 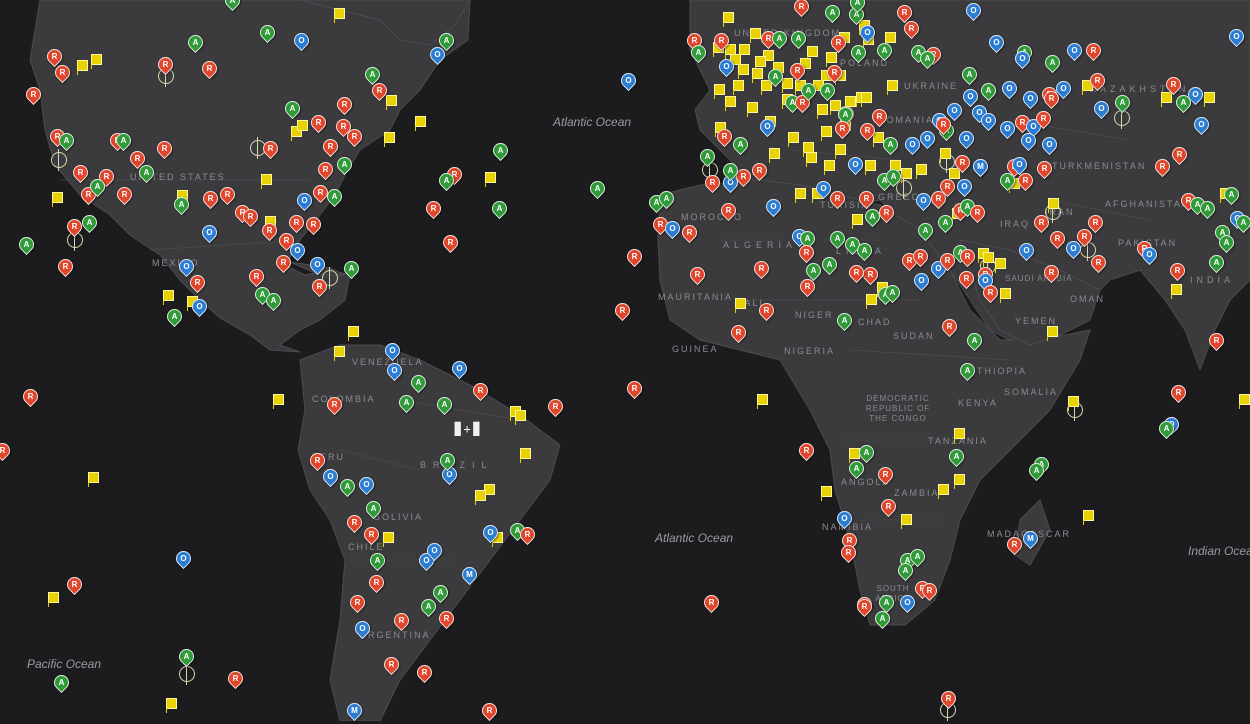 I want to click on satellite-icon: ▐▌+▐▌, so click(x=467, y=429).